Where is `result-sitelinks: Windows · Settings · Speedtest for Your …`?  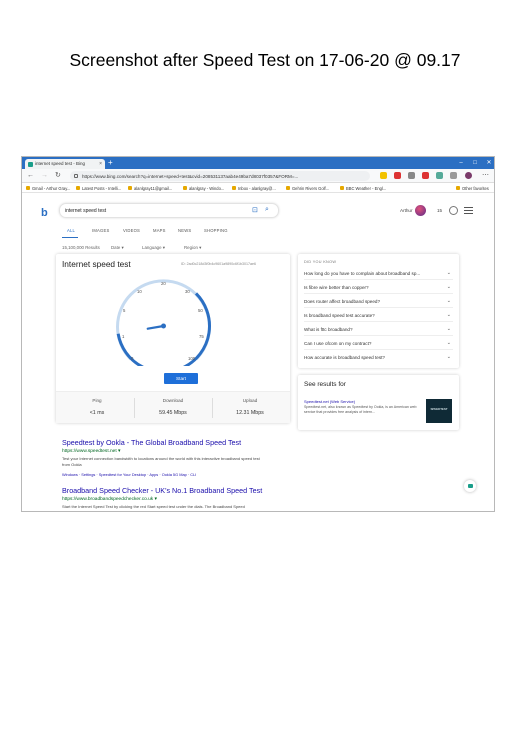
result-sitelinks: Windows · Settings · Speedtest for Your … is located at coordinates (129, 474).